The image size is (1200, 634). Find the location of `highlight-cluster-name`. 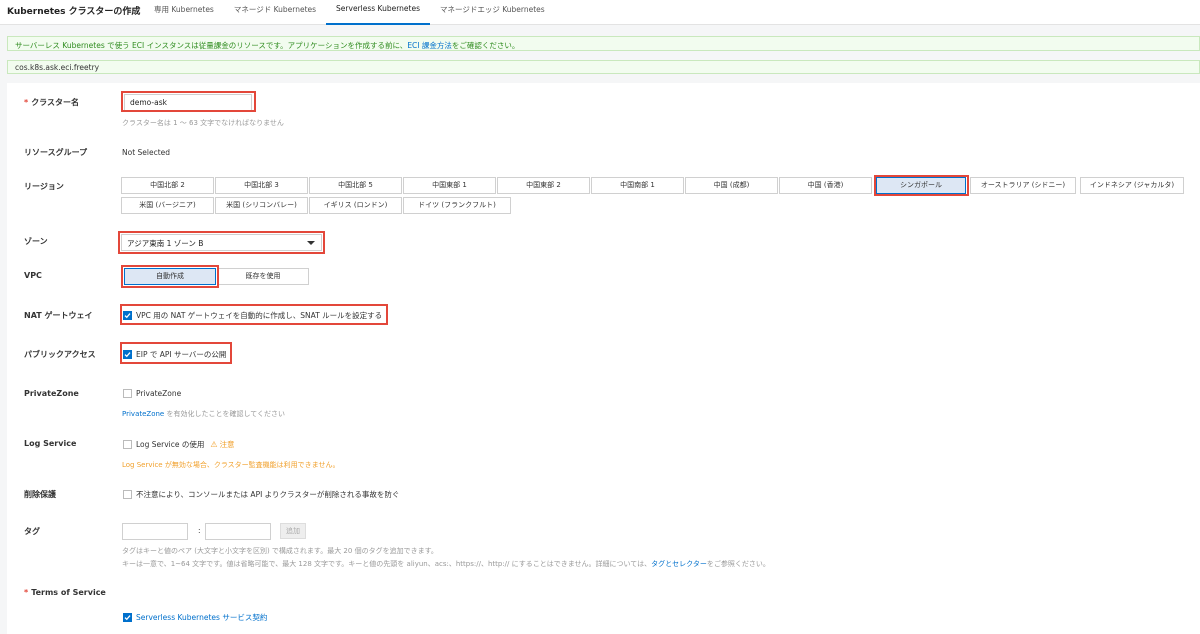

highlight-cluster-name is located at coordinates (188, 101).